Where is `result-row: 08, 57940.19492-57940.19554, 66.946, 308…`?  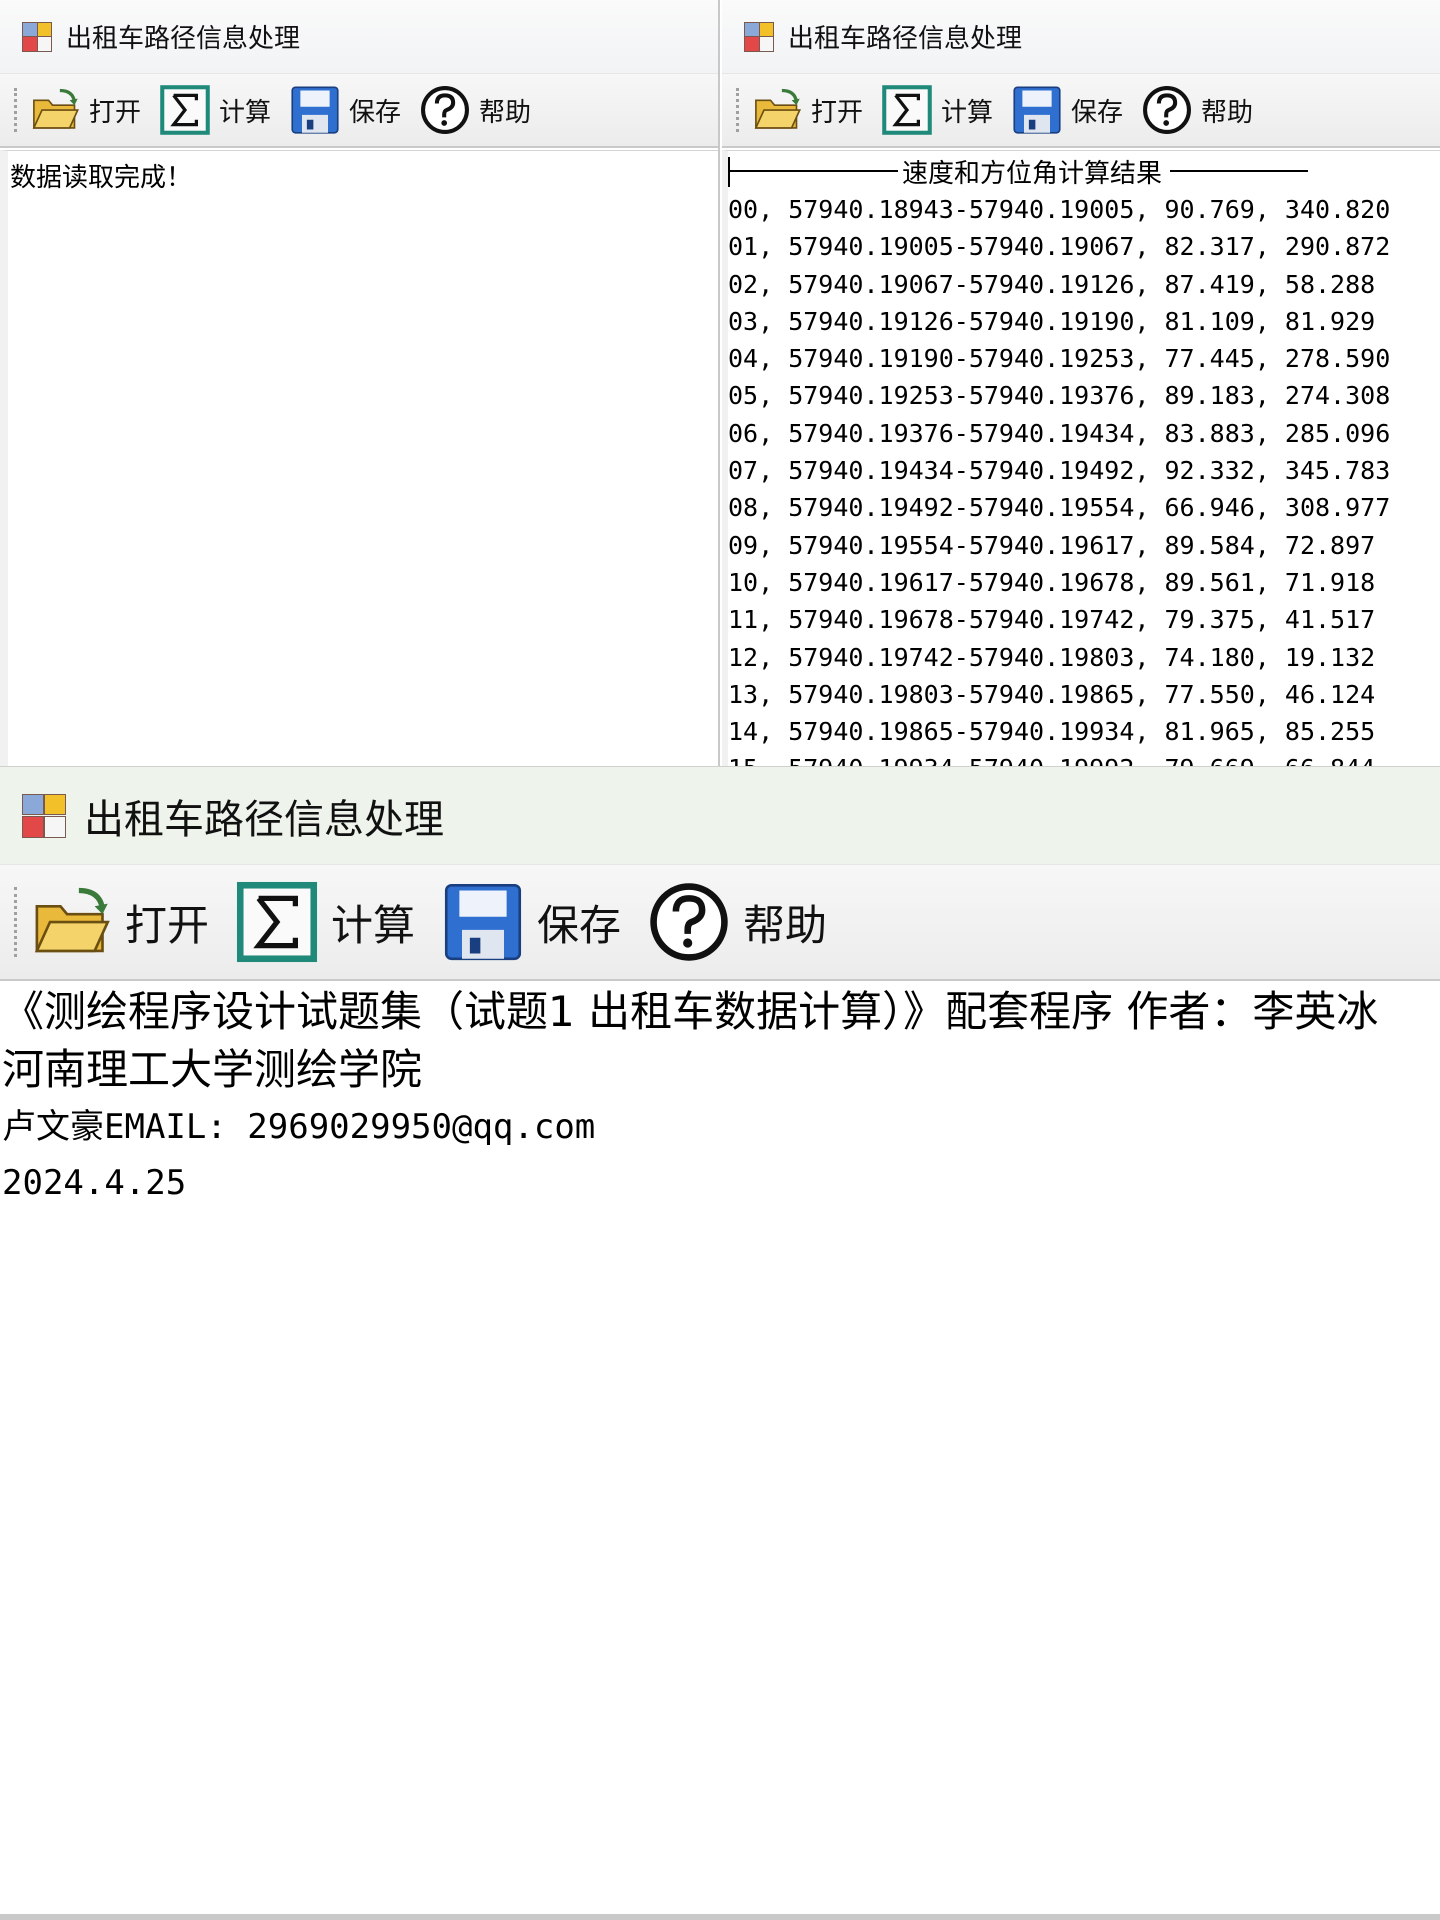 result-row: 08, 57940.19492-57940.19554, 66.946, 308… is located at coordinates (1059, 508).